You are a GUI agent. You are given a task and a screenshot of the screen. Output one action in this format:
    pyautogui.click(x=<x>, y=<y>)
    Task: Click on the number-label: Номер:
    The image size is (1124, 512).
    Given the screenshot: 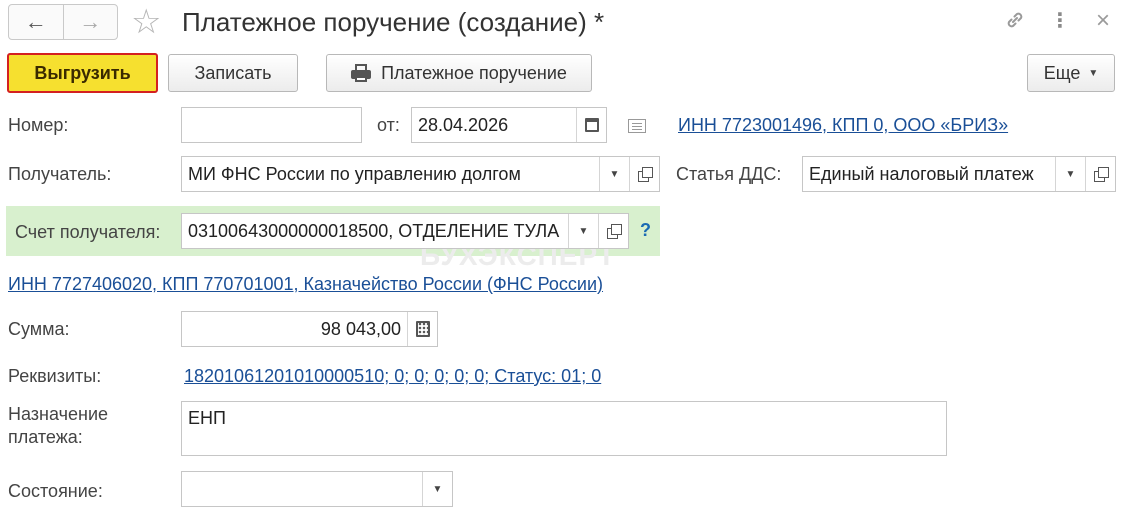 What is the action you would take?
    pyautogui.click(x=38, y=125)
    